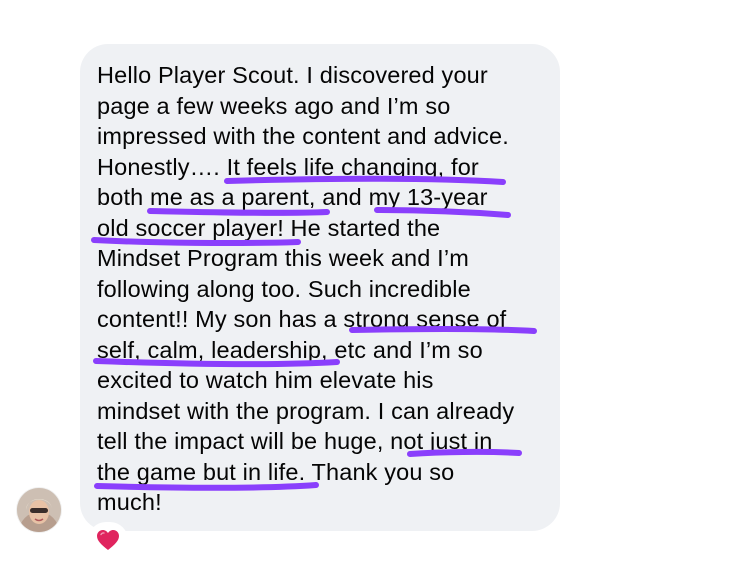 The height and width of the screenshot is (563, 750). I want to click on message-line: page a few weeks ago and I’m so, so click(274, 105).